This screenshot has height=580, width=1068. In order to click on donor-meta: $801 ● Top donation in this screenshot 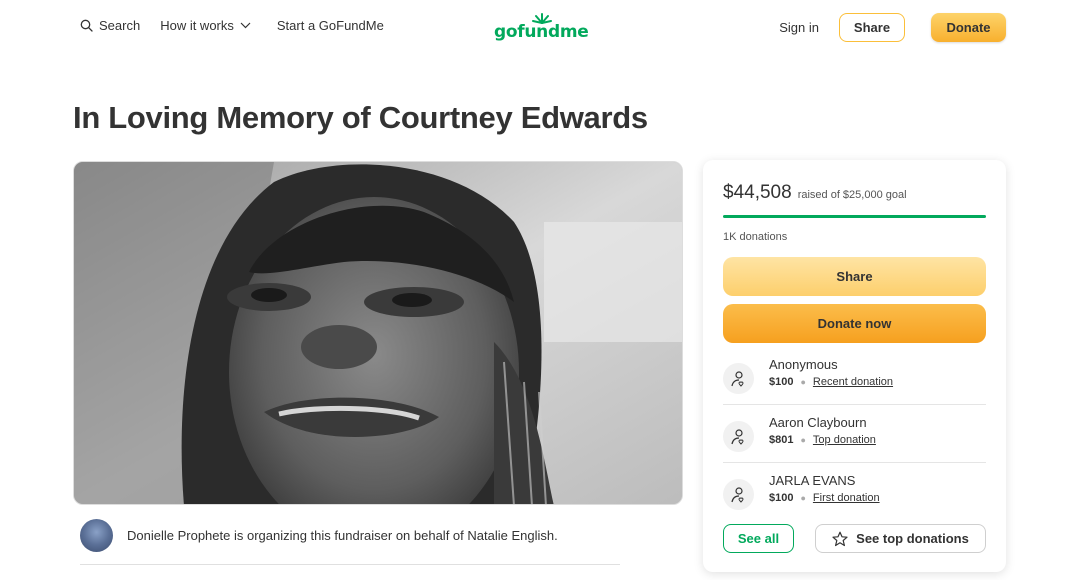, I will do `click(822, 440)`.